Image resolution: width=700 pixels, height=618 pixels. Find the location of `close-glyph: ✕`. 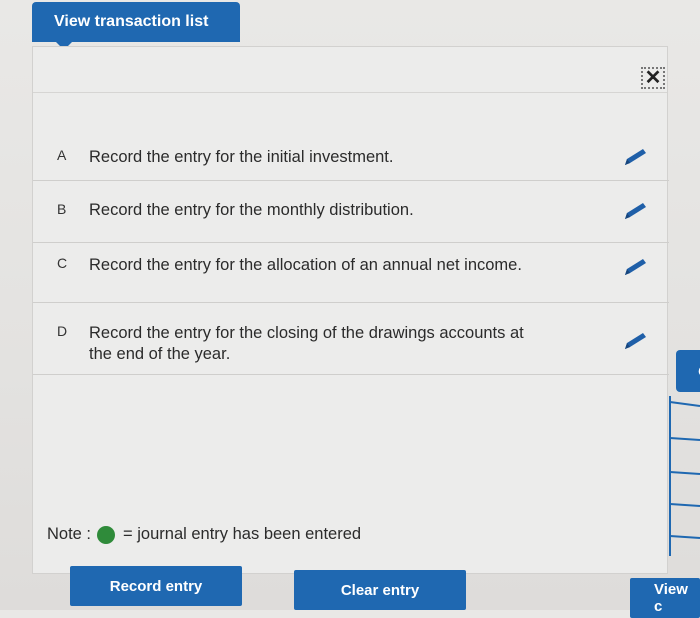

close-glyph: ✕ is located at coordinates (653, 78).